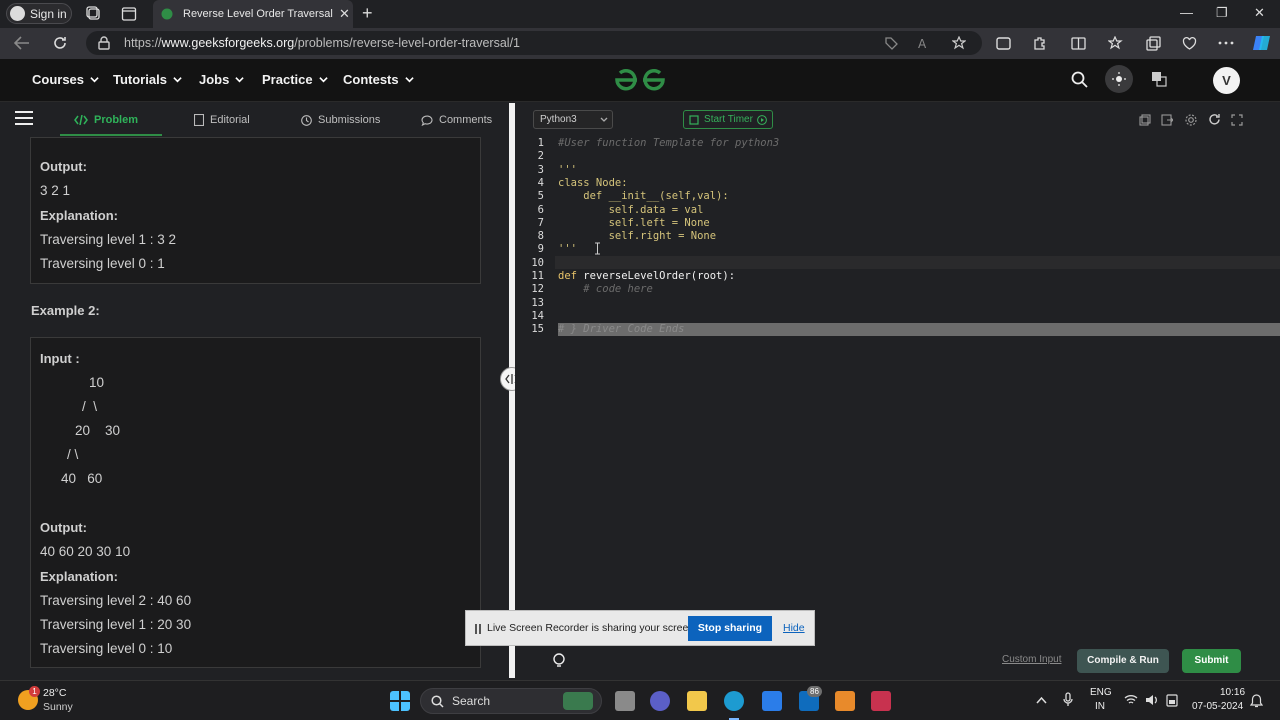 This screenshot has height=720, width=1280. What do you see at coordinates (1145, 120) in the screenshot?
I see `copy-icon` at bounding box center [1145, 120].